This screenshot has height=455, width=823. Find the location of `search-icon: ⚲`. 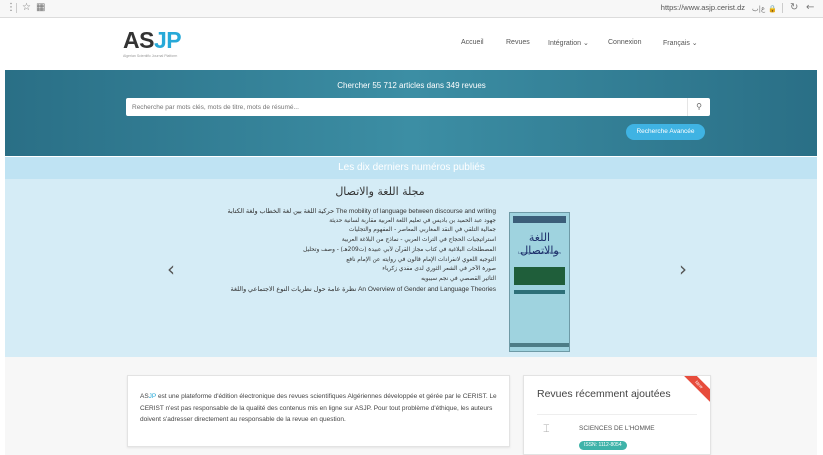

search-icon: ⚲ is located at coordinates (698, 107).